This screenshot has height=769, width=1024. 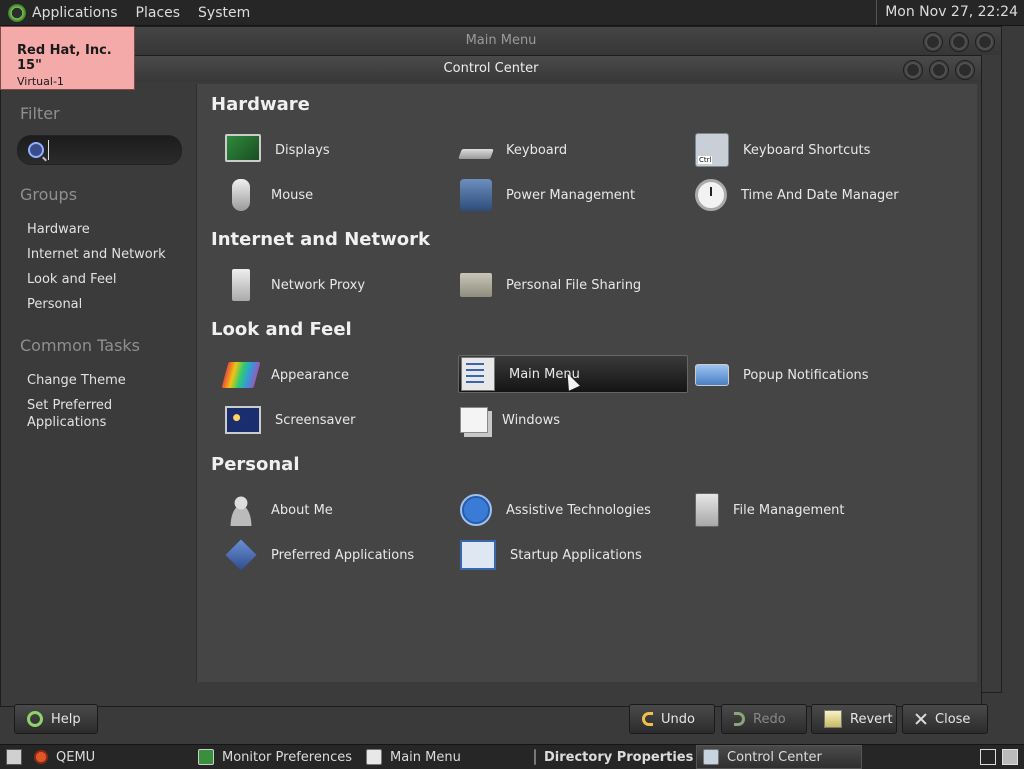 What do you see at coordinates (80, 345) in the screenshot?
I see `common-tasks-heading: Common Tasks` at bounding box center [80, 345].